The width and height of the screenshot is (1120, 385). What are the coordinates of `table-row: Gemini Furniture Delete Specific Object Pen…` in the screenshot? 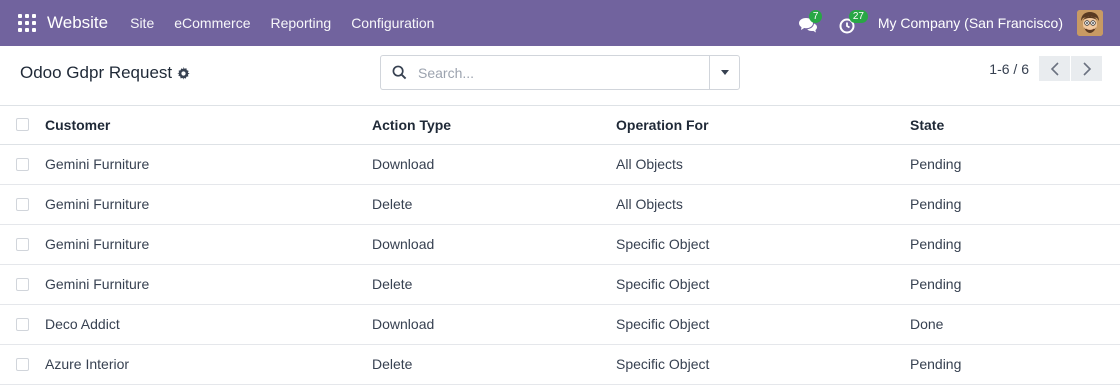 It's located at (560, 284).